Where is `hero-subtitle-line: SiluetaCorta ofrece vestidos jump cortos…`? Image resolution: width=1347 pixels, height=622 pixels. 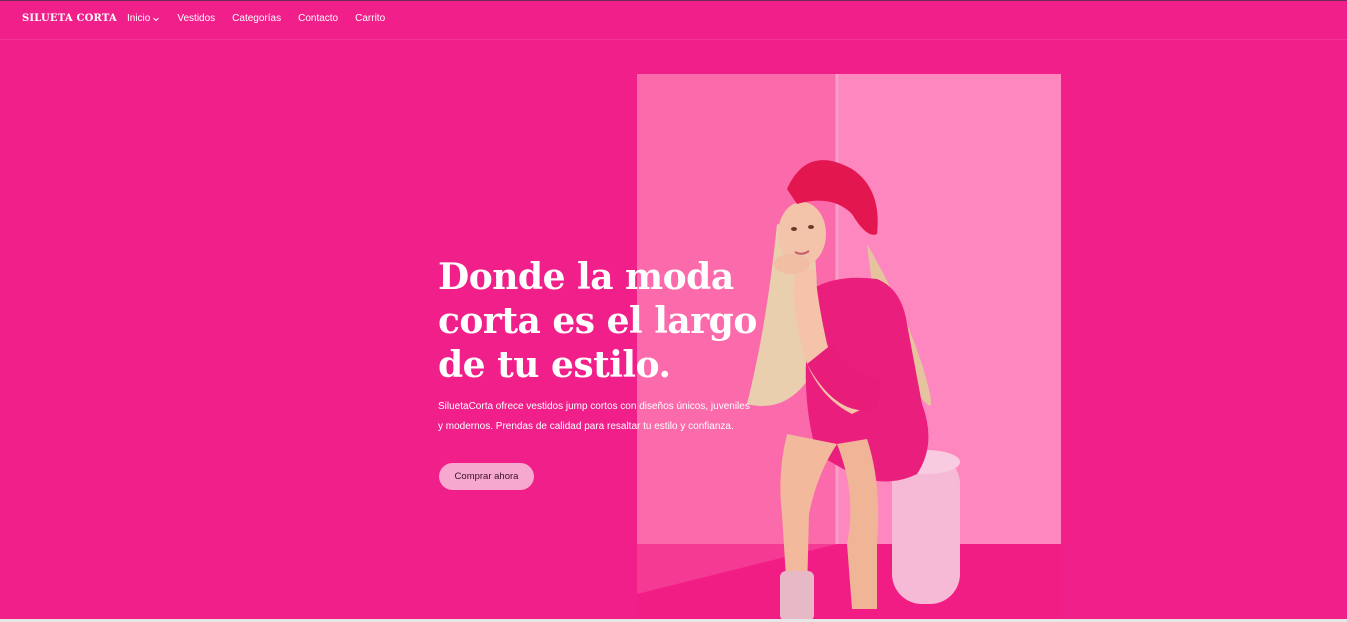
hero-subtitle-line: SiluetaCorta ofrece vestidos jump cortos… is located at coordinates (594, 406).